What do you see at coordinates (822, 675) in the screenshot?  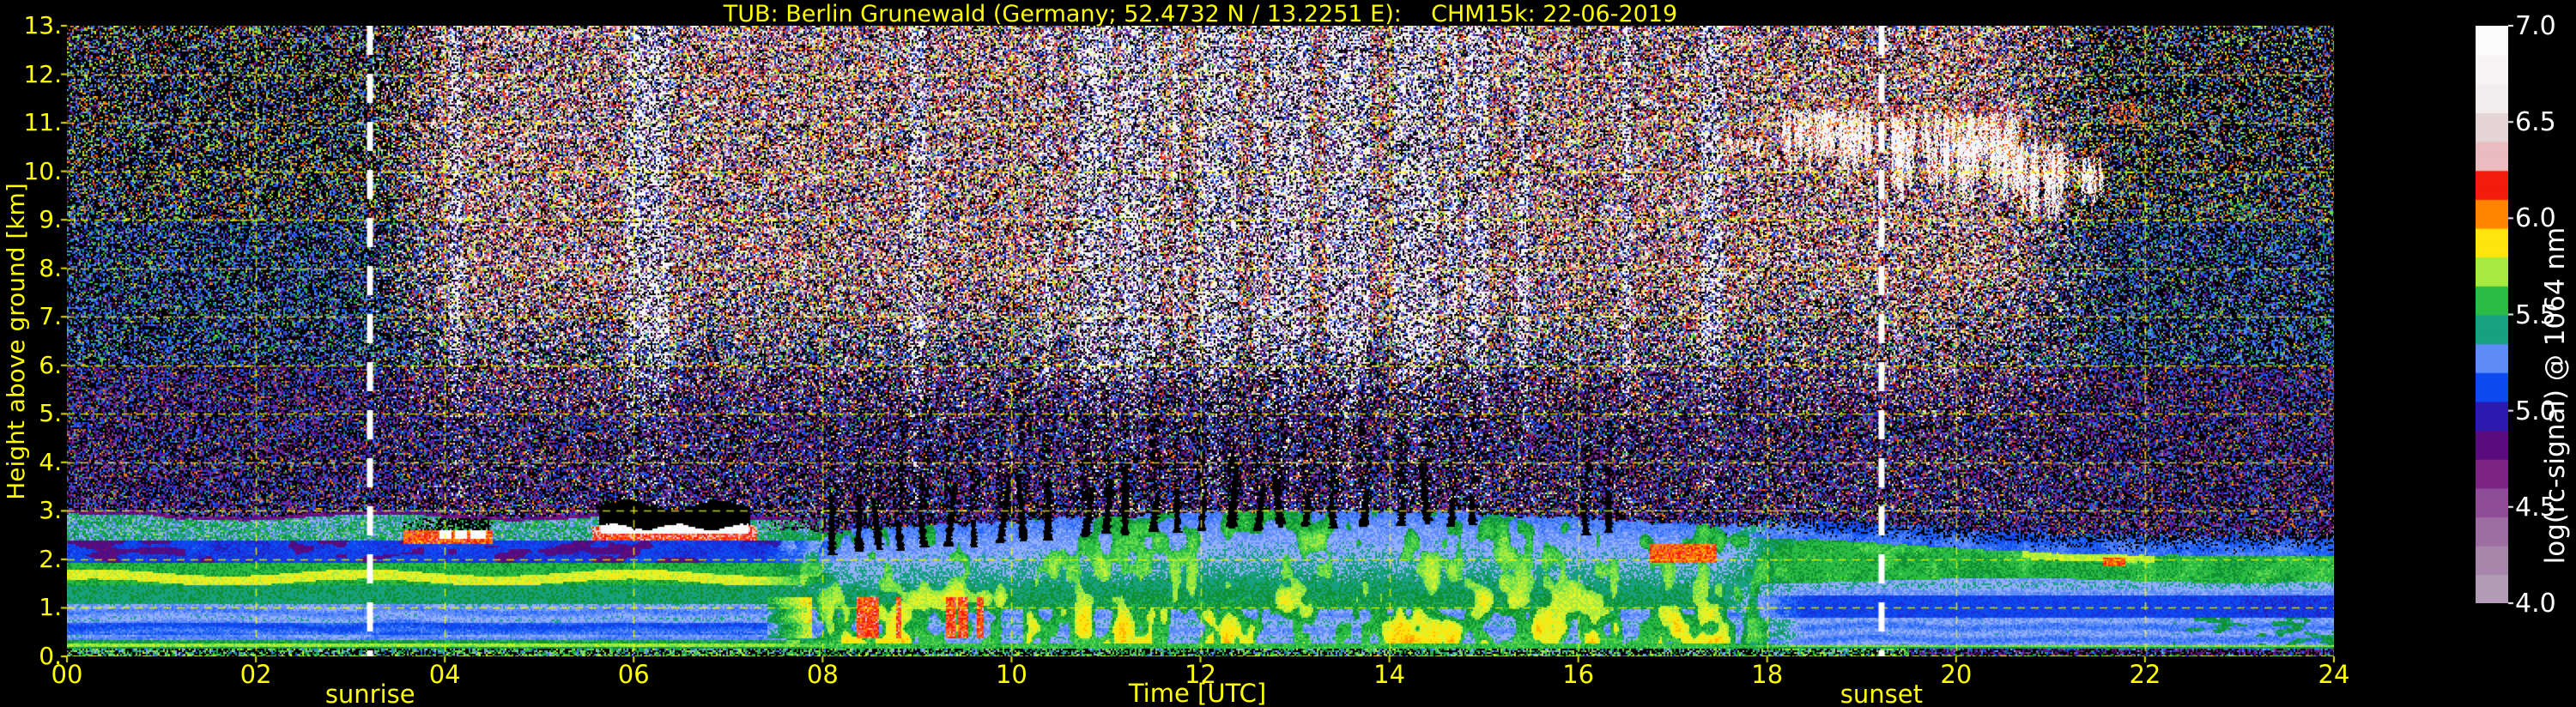 I see `x-tick-label: 08` at bounding box center [822, 675].